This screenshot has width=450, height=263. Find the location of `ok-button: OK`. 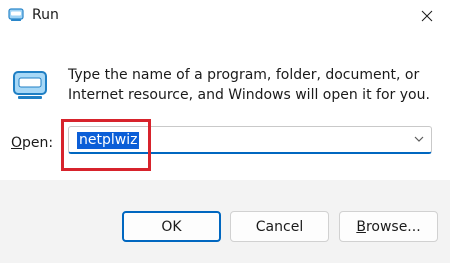

ok-button: OK is located at coordinates (171, 226).